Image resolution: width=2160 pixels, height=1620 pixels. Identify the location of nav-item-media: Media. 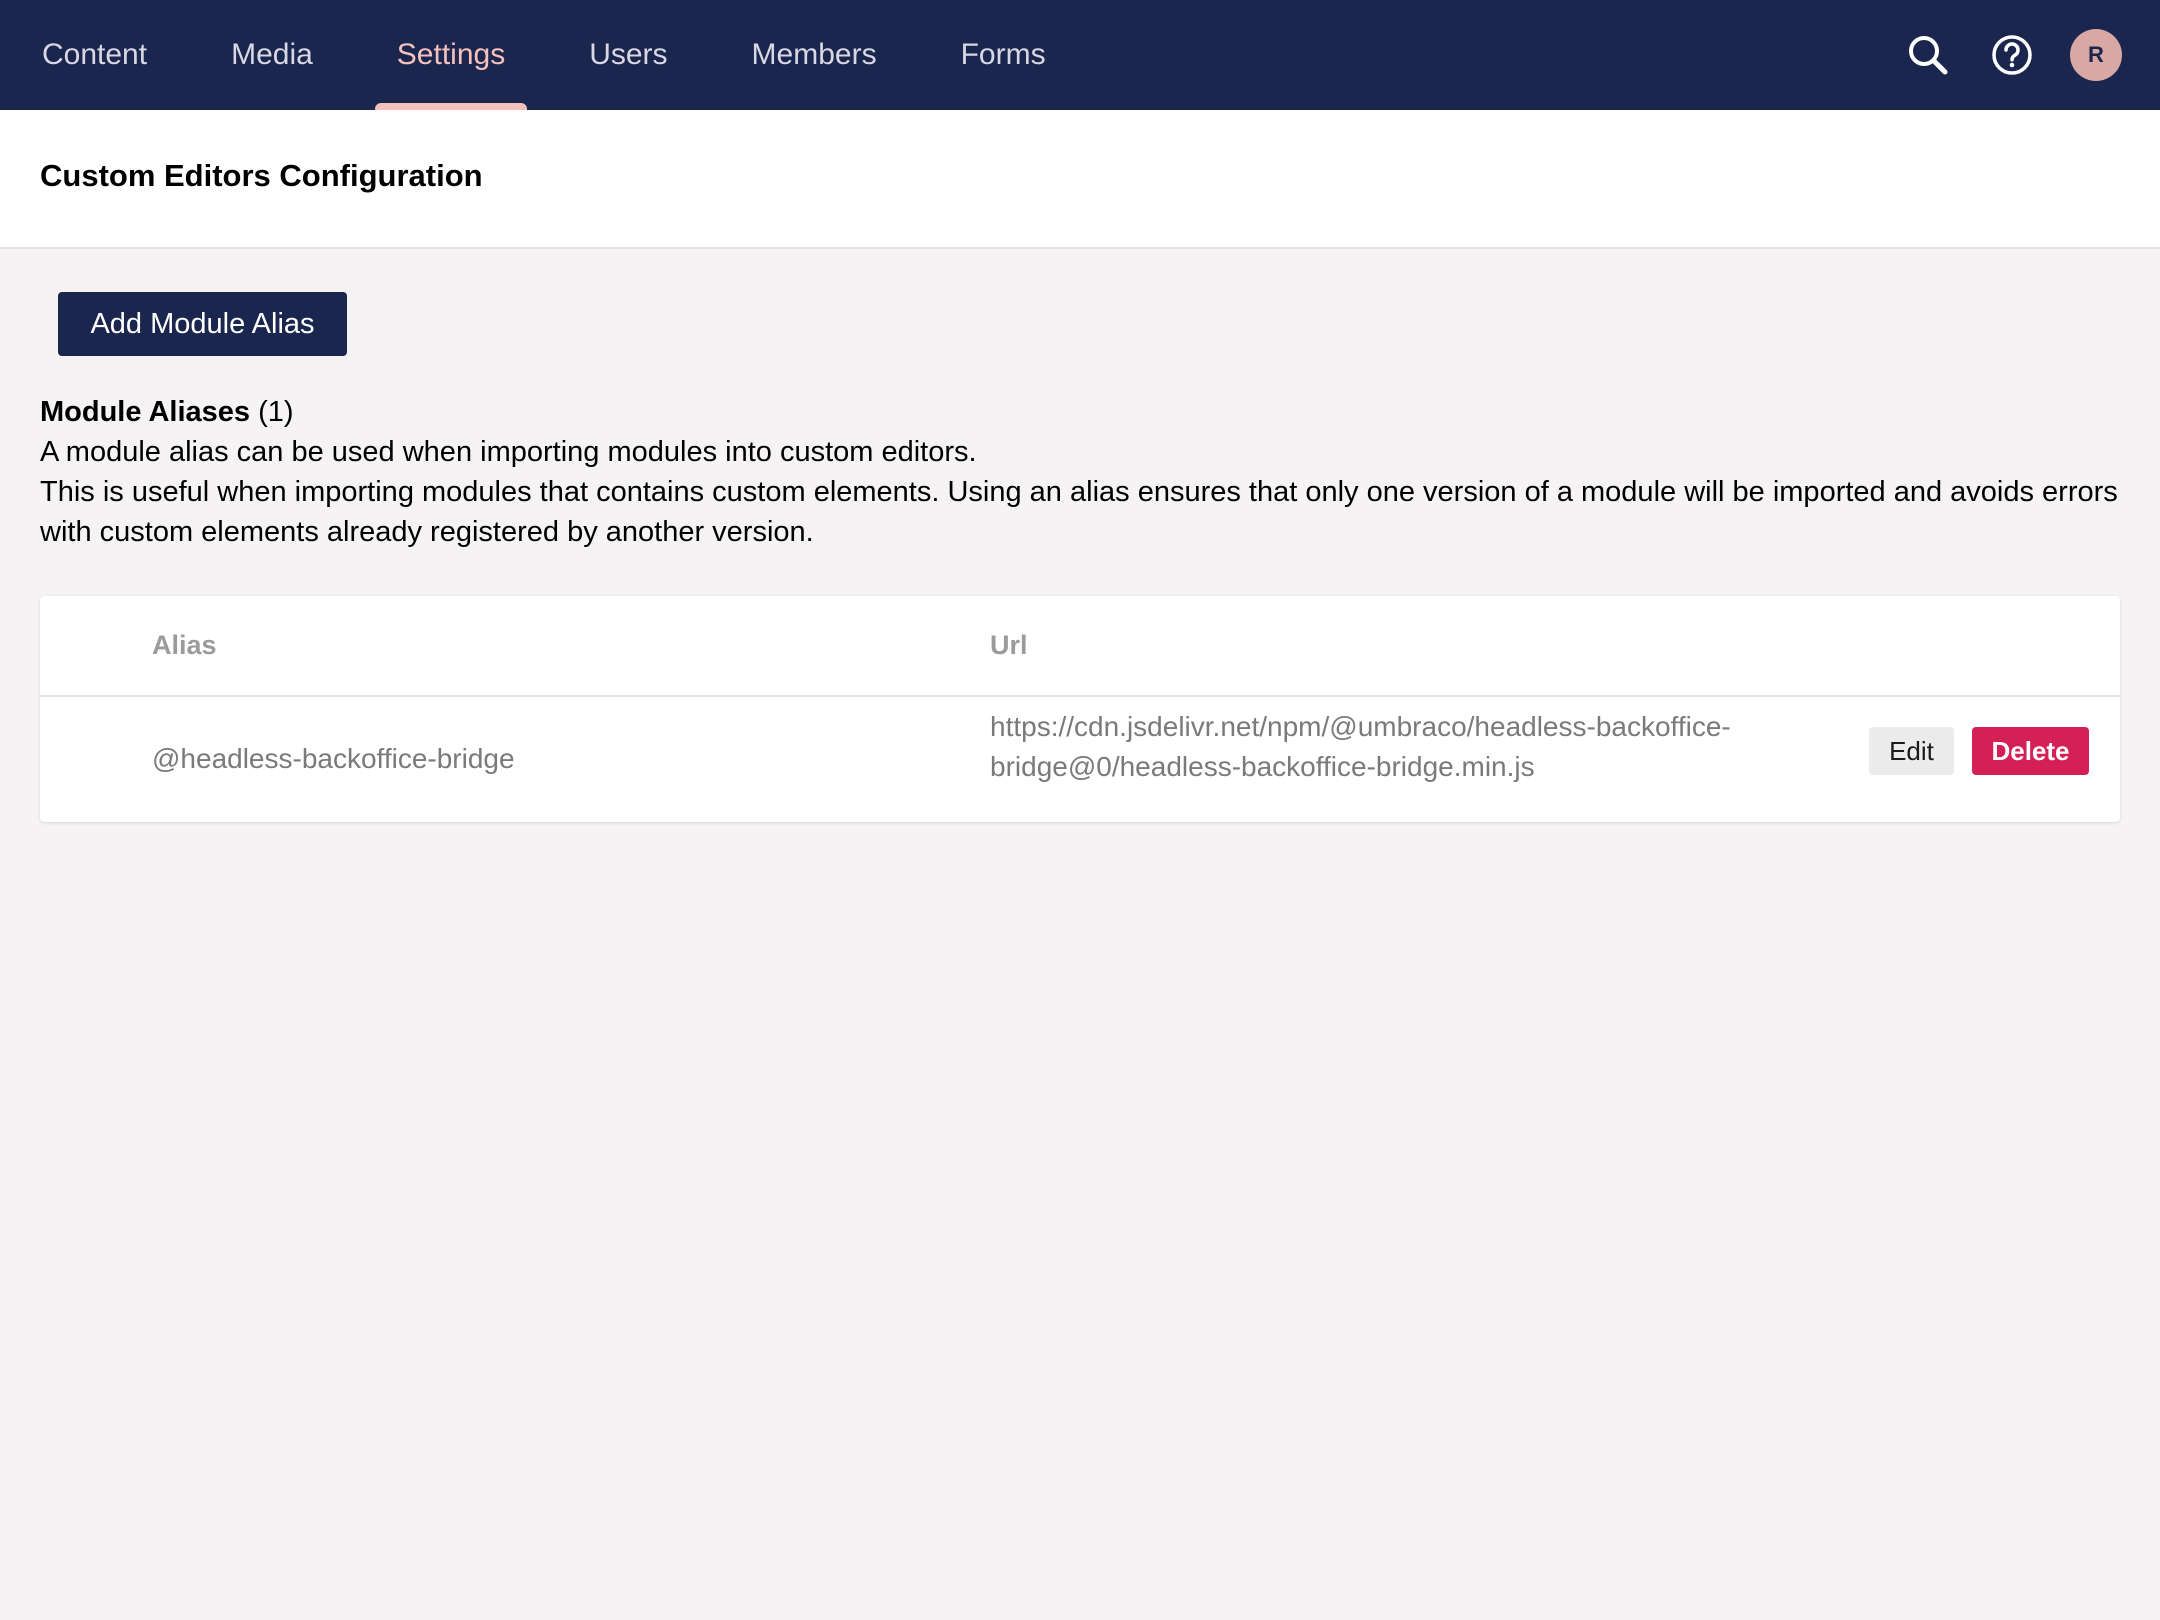
(272, 55).